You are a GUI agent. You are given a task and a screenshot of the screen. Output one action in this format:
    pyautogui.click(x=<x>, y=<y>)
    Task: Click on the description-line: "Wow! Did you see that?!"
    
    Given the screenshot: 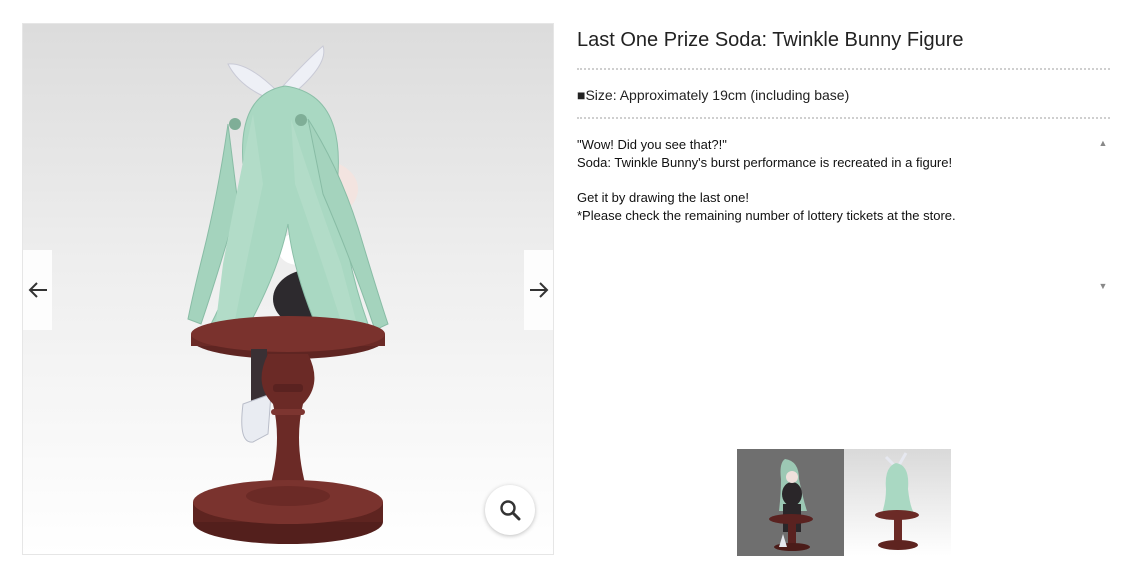 What is the action you would take?
    pyautogui.click(x=652, y=144)
    